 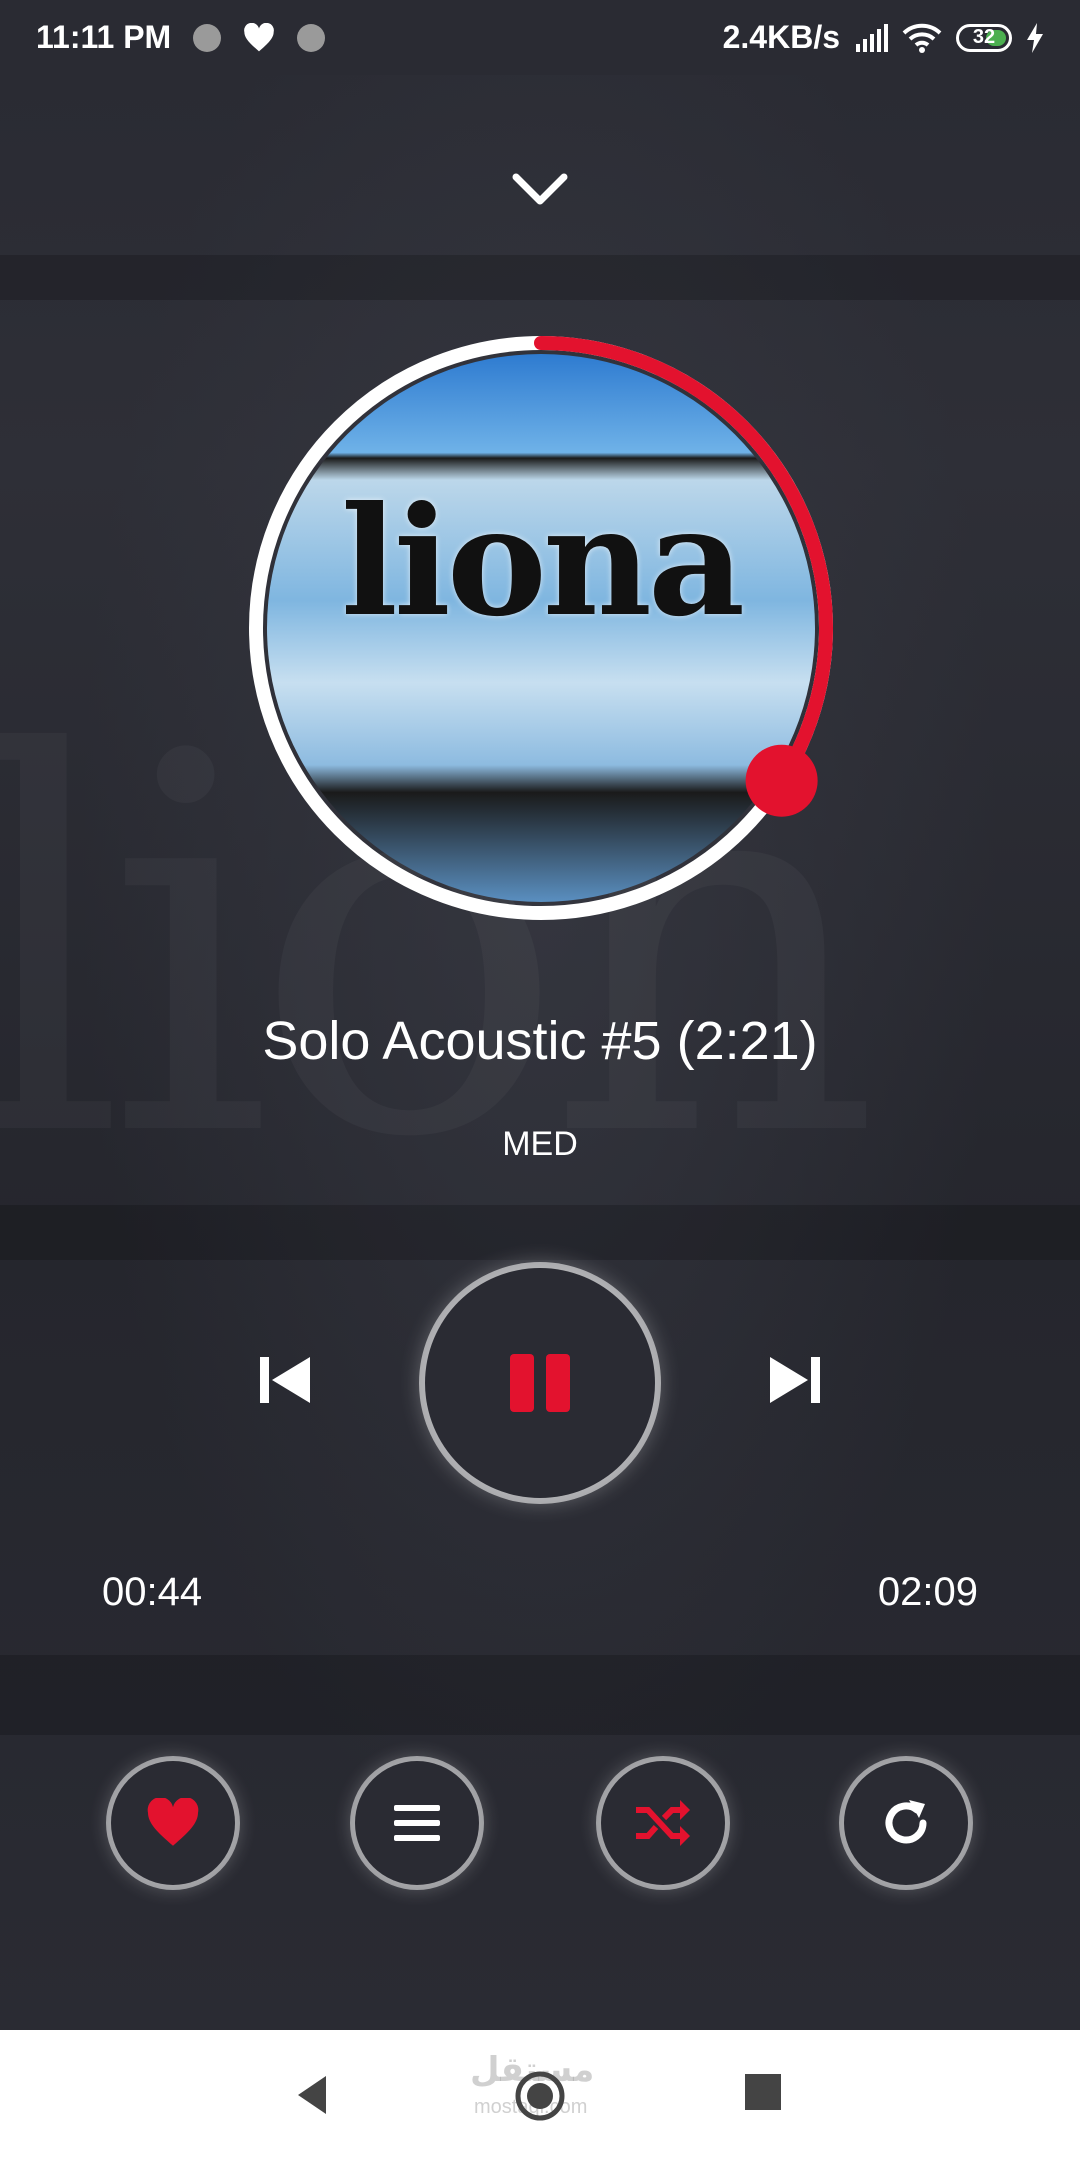 I want to click on wifi-icon, so click(x=922, y=38).